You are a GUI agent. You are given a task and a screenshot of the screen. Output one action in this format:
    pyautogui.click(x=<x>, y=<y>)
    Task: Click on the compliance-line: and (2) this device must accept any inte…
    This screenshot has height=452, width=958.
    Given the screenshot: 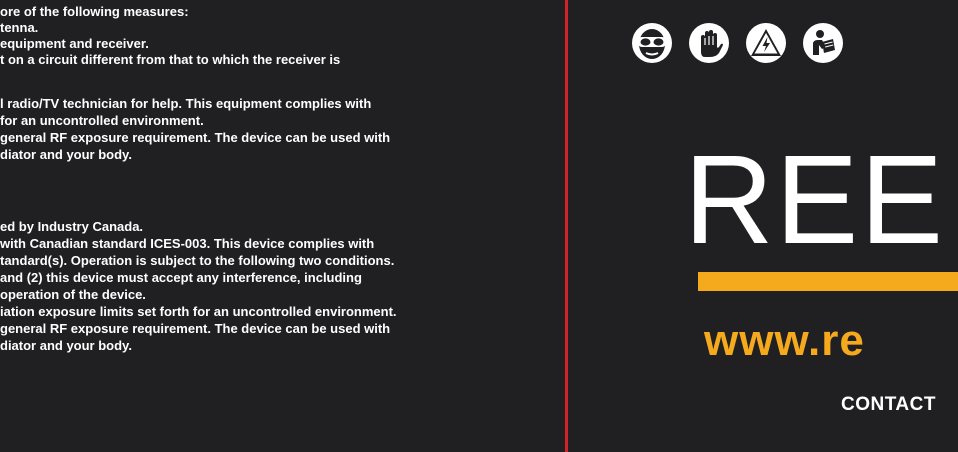 What is the action you would take?
    pyautogui.click(x=181, y=277)
    